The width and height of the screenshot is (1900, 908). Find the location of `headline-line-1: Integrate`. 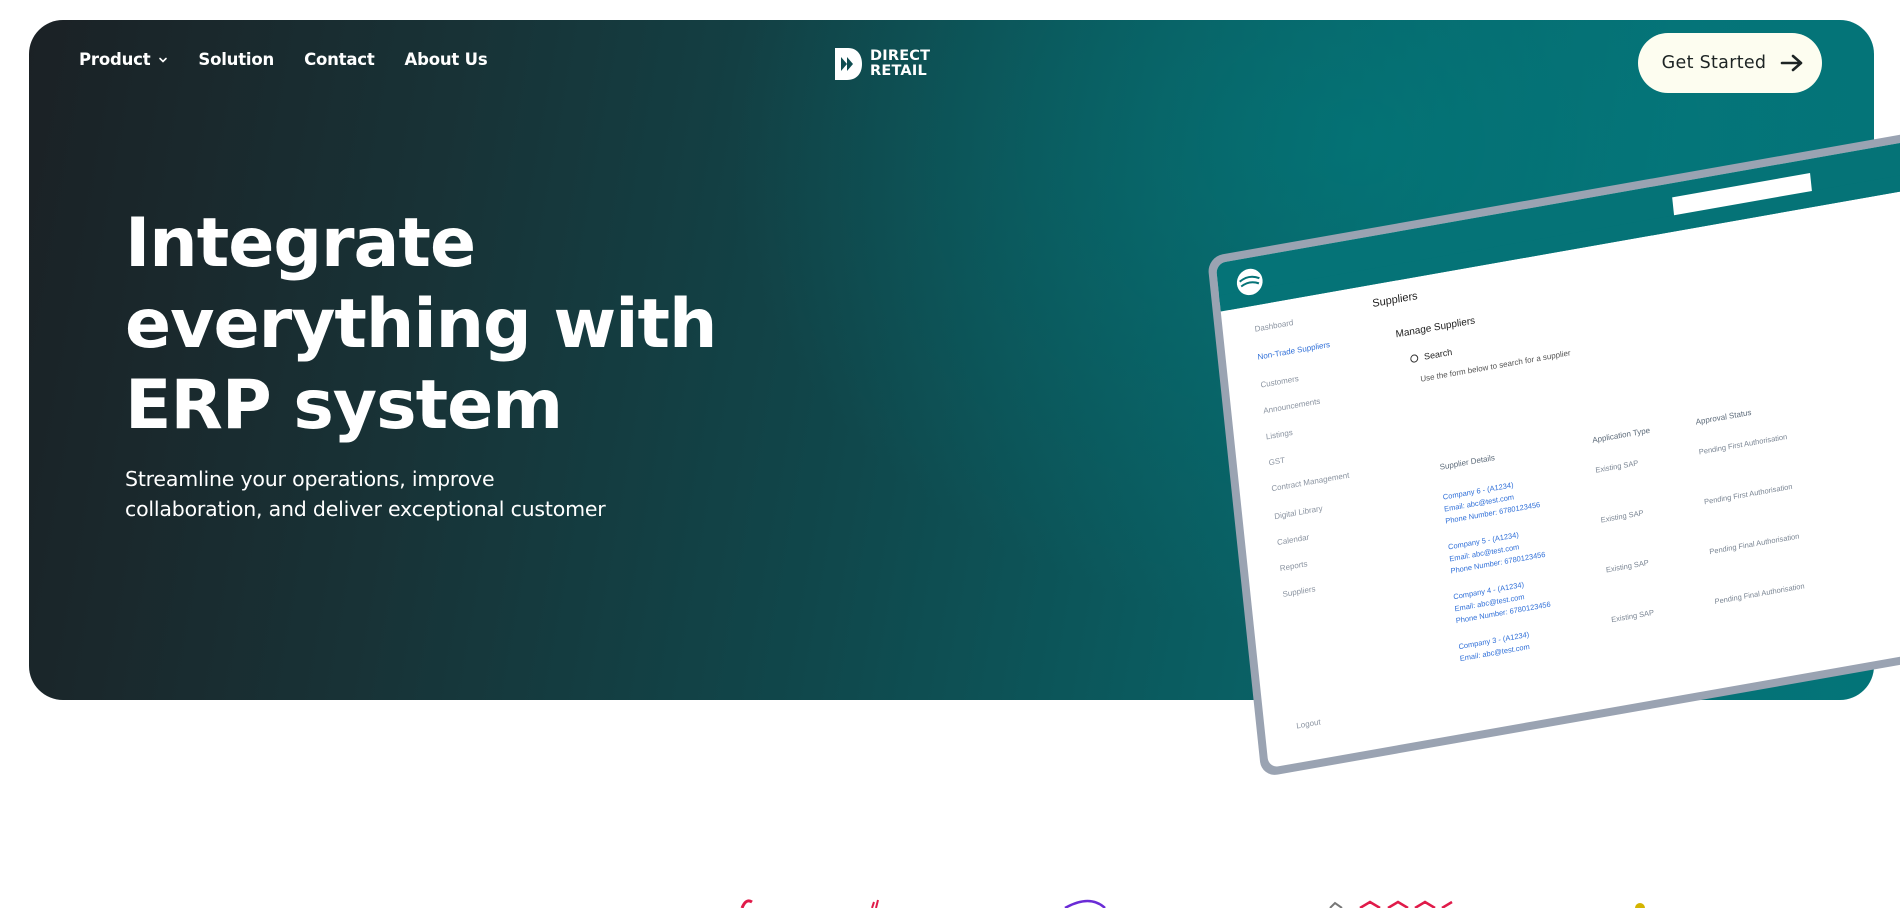

headline-line-1: Integrate is located at coordinates (300, 243).